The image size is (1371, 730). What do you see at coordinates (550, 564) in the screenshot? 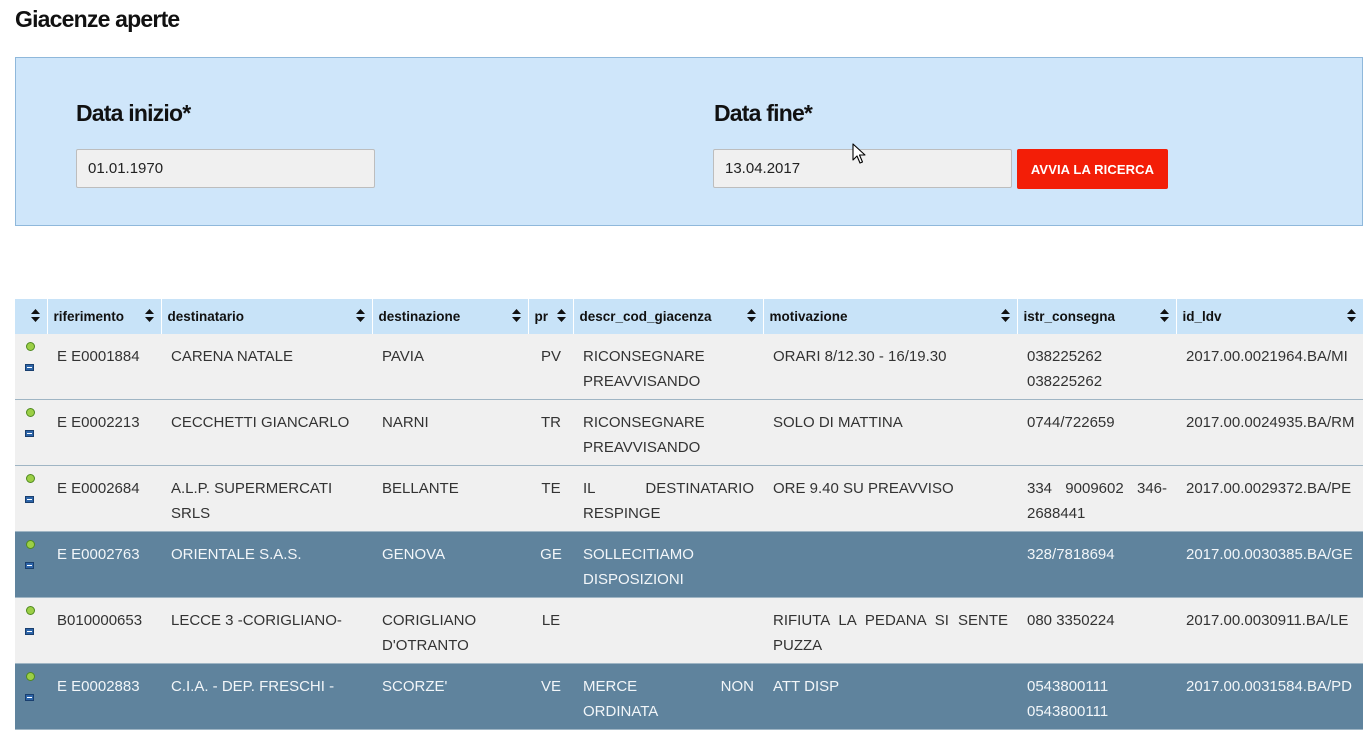
I see `cell-pr: GE` at bounding box center [550, 564].